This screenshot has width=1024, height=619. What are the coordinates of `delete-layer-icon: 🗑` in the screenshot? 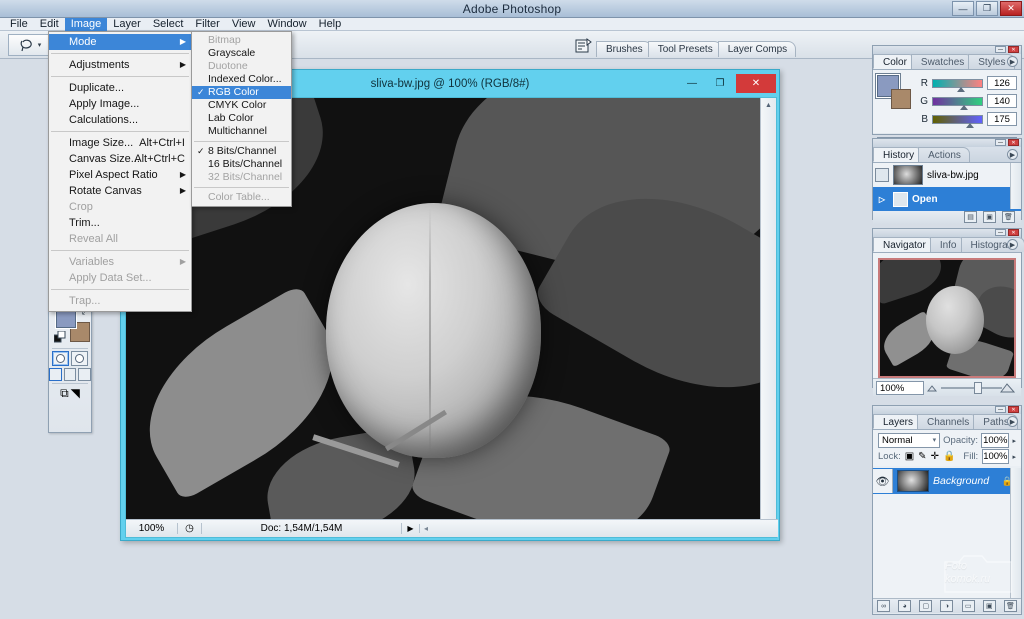 It's located at (1010, 606).